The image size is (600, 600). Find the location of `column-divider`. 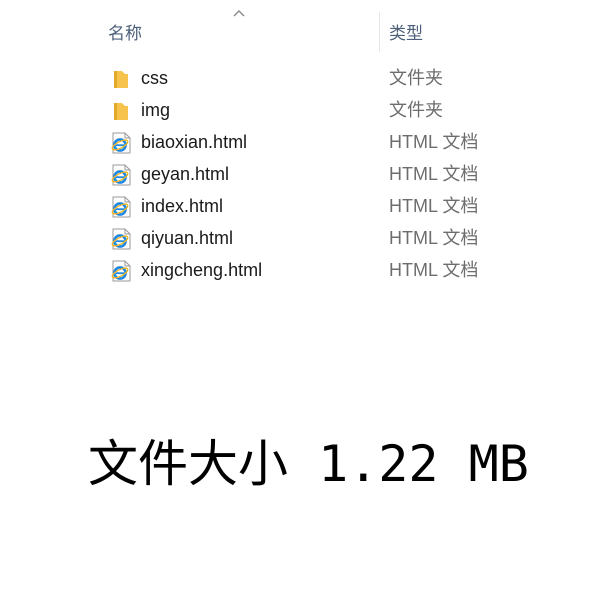

column-divider is located at coordinates (379, 32).